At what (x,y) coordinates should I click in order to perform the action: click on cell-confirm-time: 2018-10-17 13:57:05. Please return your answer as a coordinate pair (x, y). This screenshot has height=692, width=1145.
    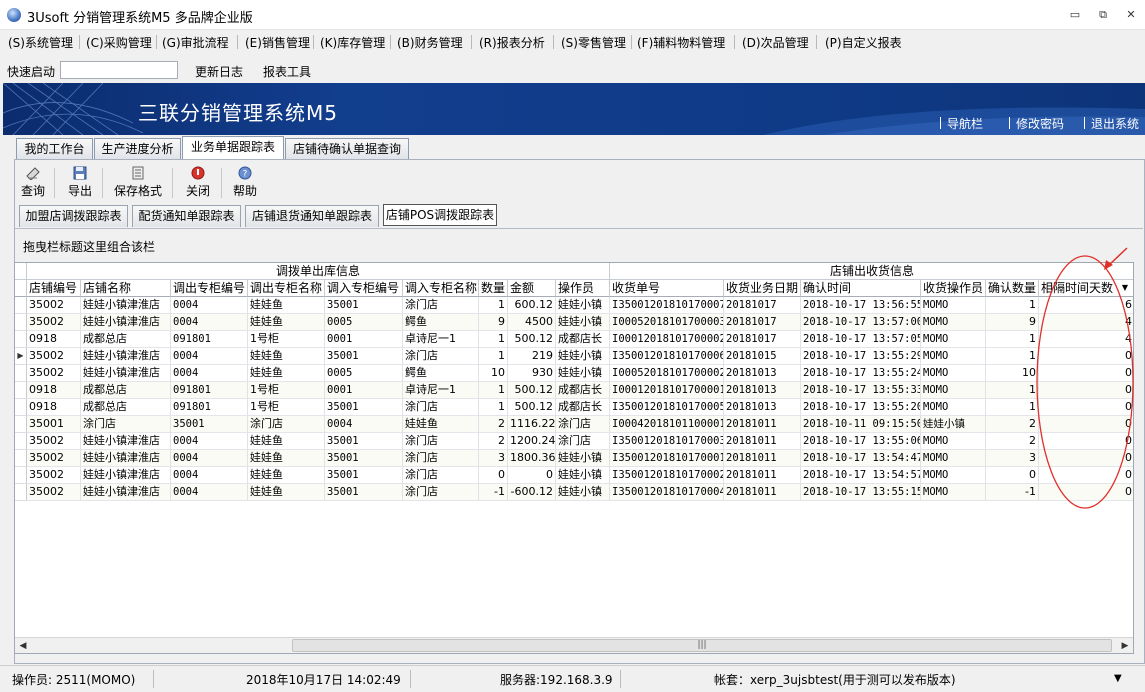
    Looking at the image, I should click on (861, 339).